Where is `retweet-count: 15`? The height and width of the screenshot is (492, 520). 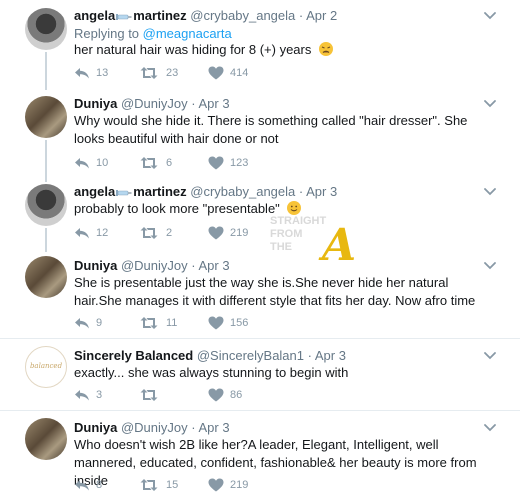 retweet-count: 15 is located at coordinates (172, 485).